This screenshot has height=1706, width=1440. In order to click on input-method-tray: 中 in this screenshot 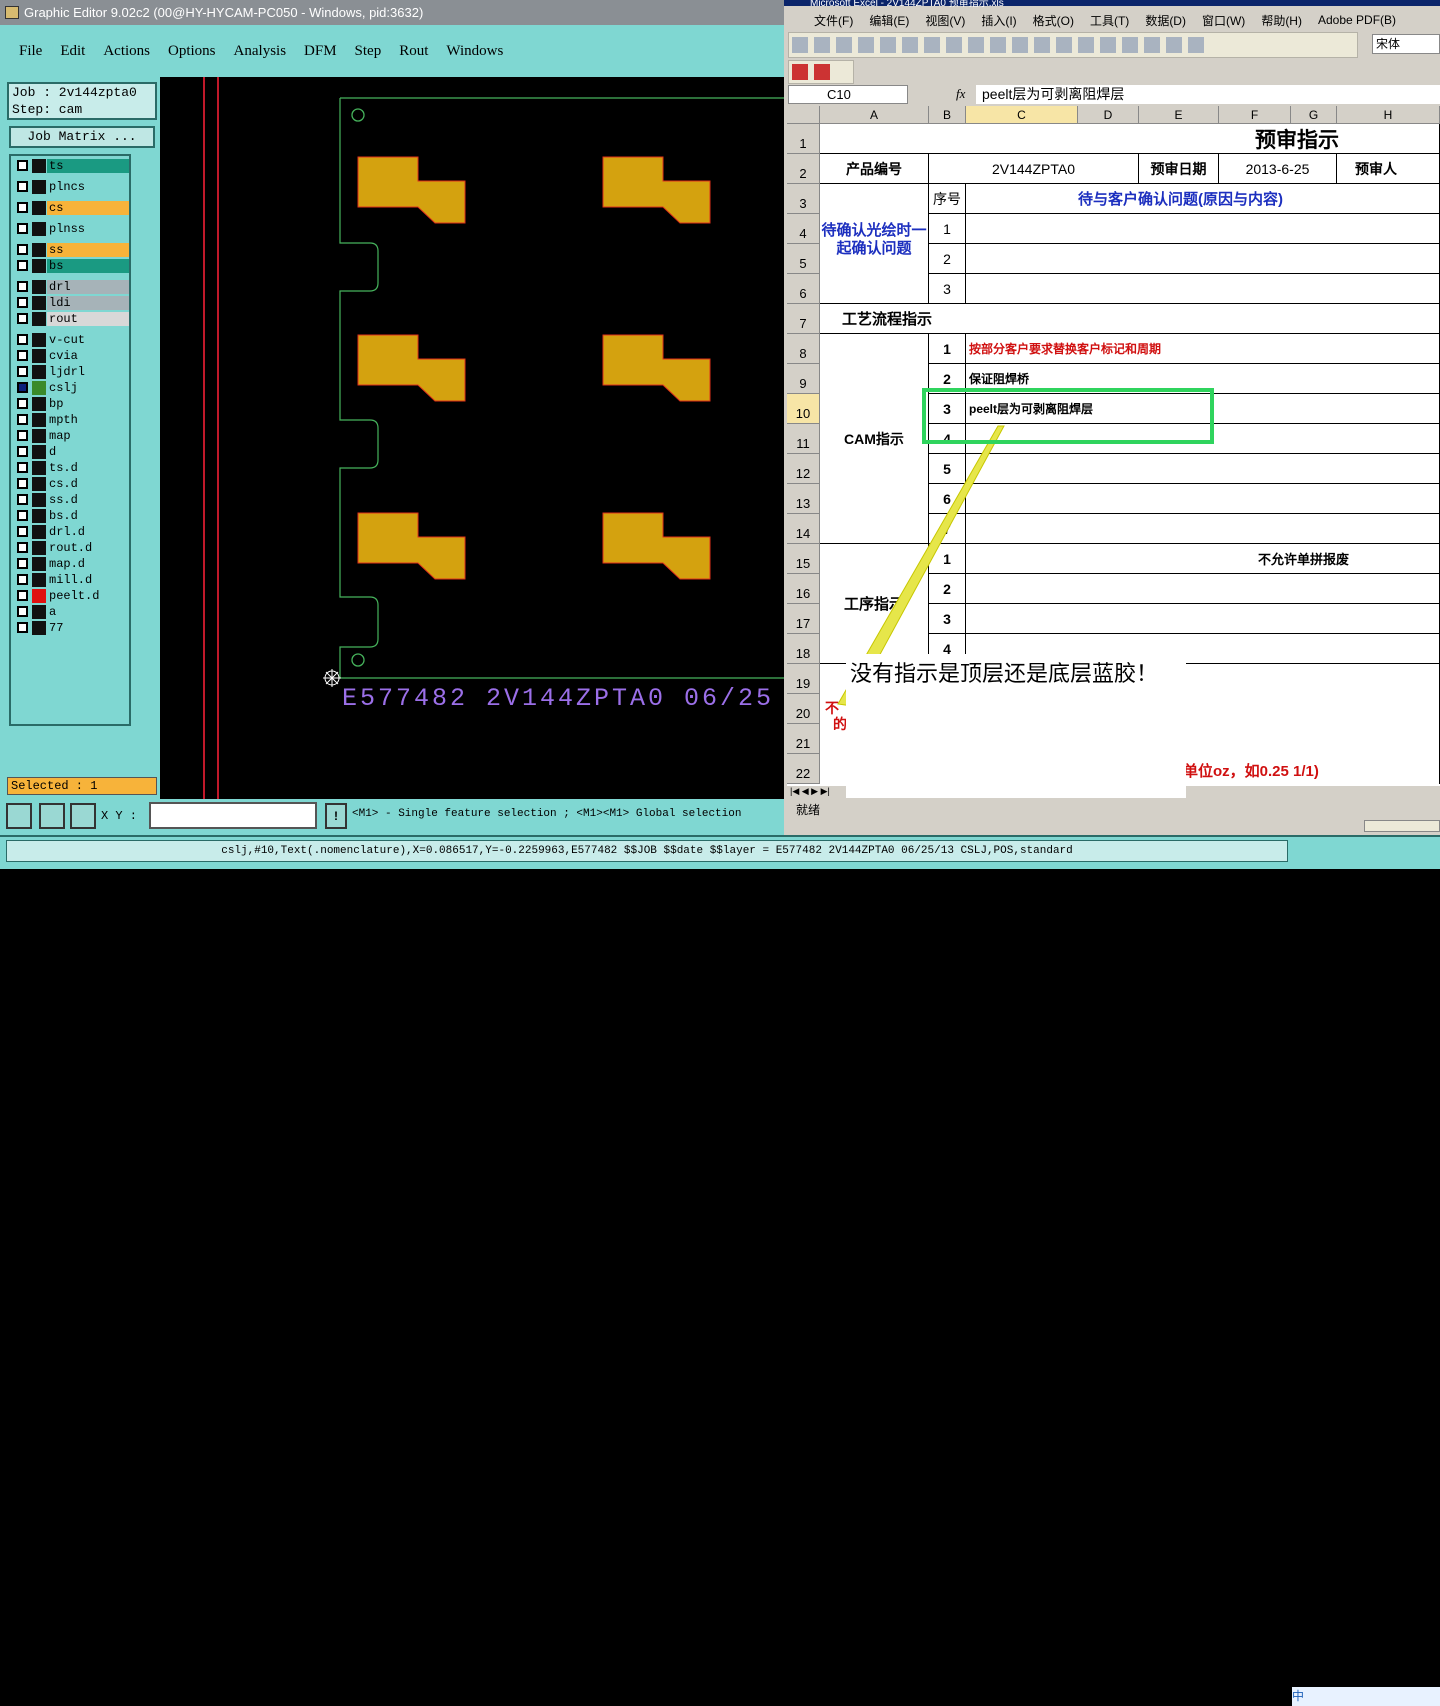, I will do `click(1366, 1696)`.